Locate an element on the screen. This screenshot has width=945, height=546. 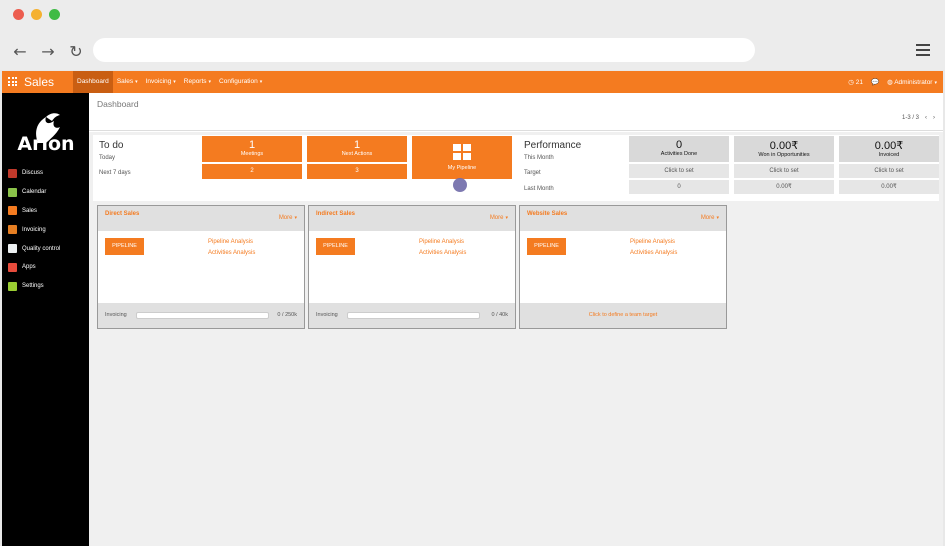
menu-sales: Sales ▾ is located at coordinates (127, 82).